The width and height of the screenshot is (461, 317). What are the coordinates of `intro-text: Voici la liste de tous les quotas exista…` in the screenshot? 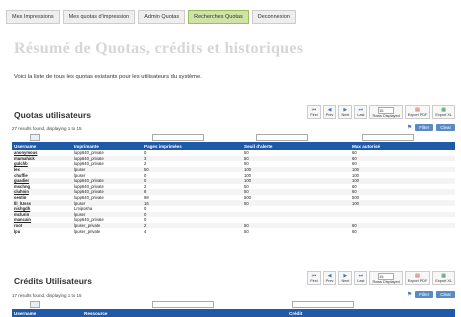 It's located at (108, 77).